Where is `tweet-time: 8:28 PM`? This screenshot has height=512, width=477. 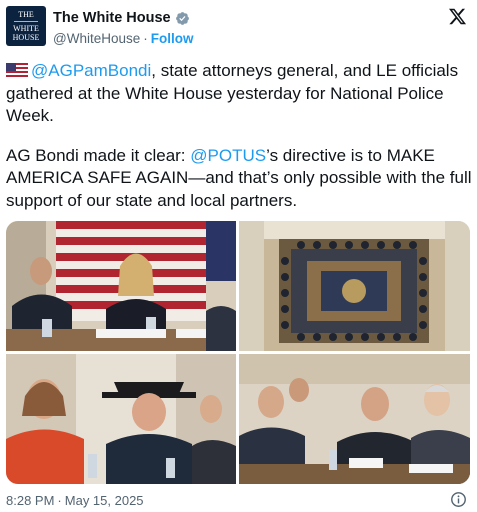
tweet-time: 8:28 PM is located at coordinates (30, 500).